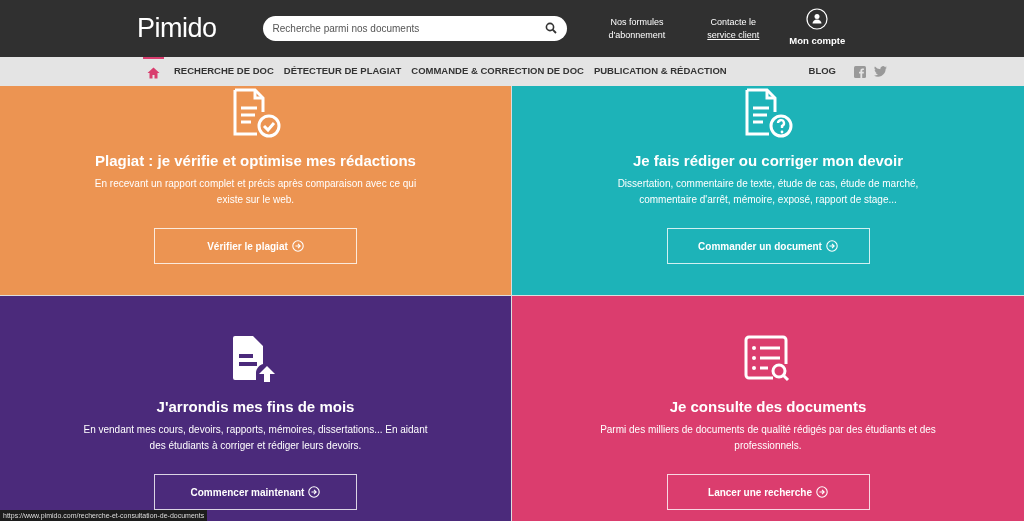  Describe the element at coordinates (414, 28) in the screenshot. I see `search-field: Recherche parmi nos documents` at that location.